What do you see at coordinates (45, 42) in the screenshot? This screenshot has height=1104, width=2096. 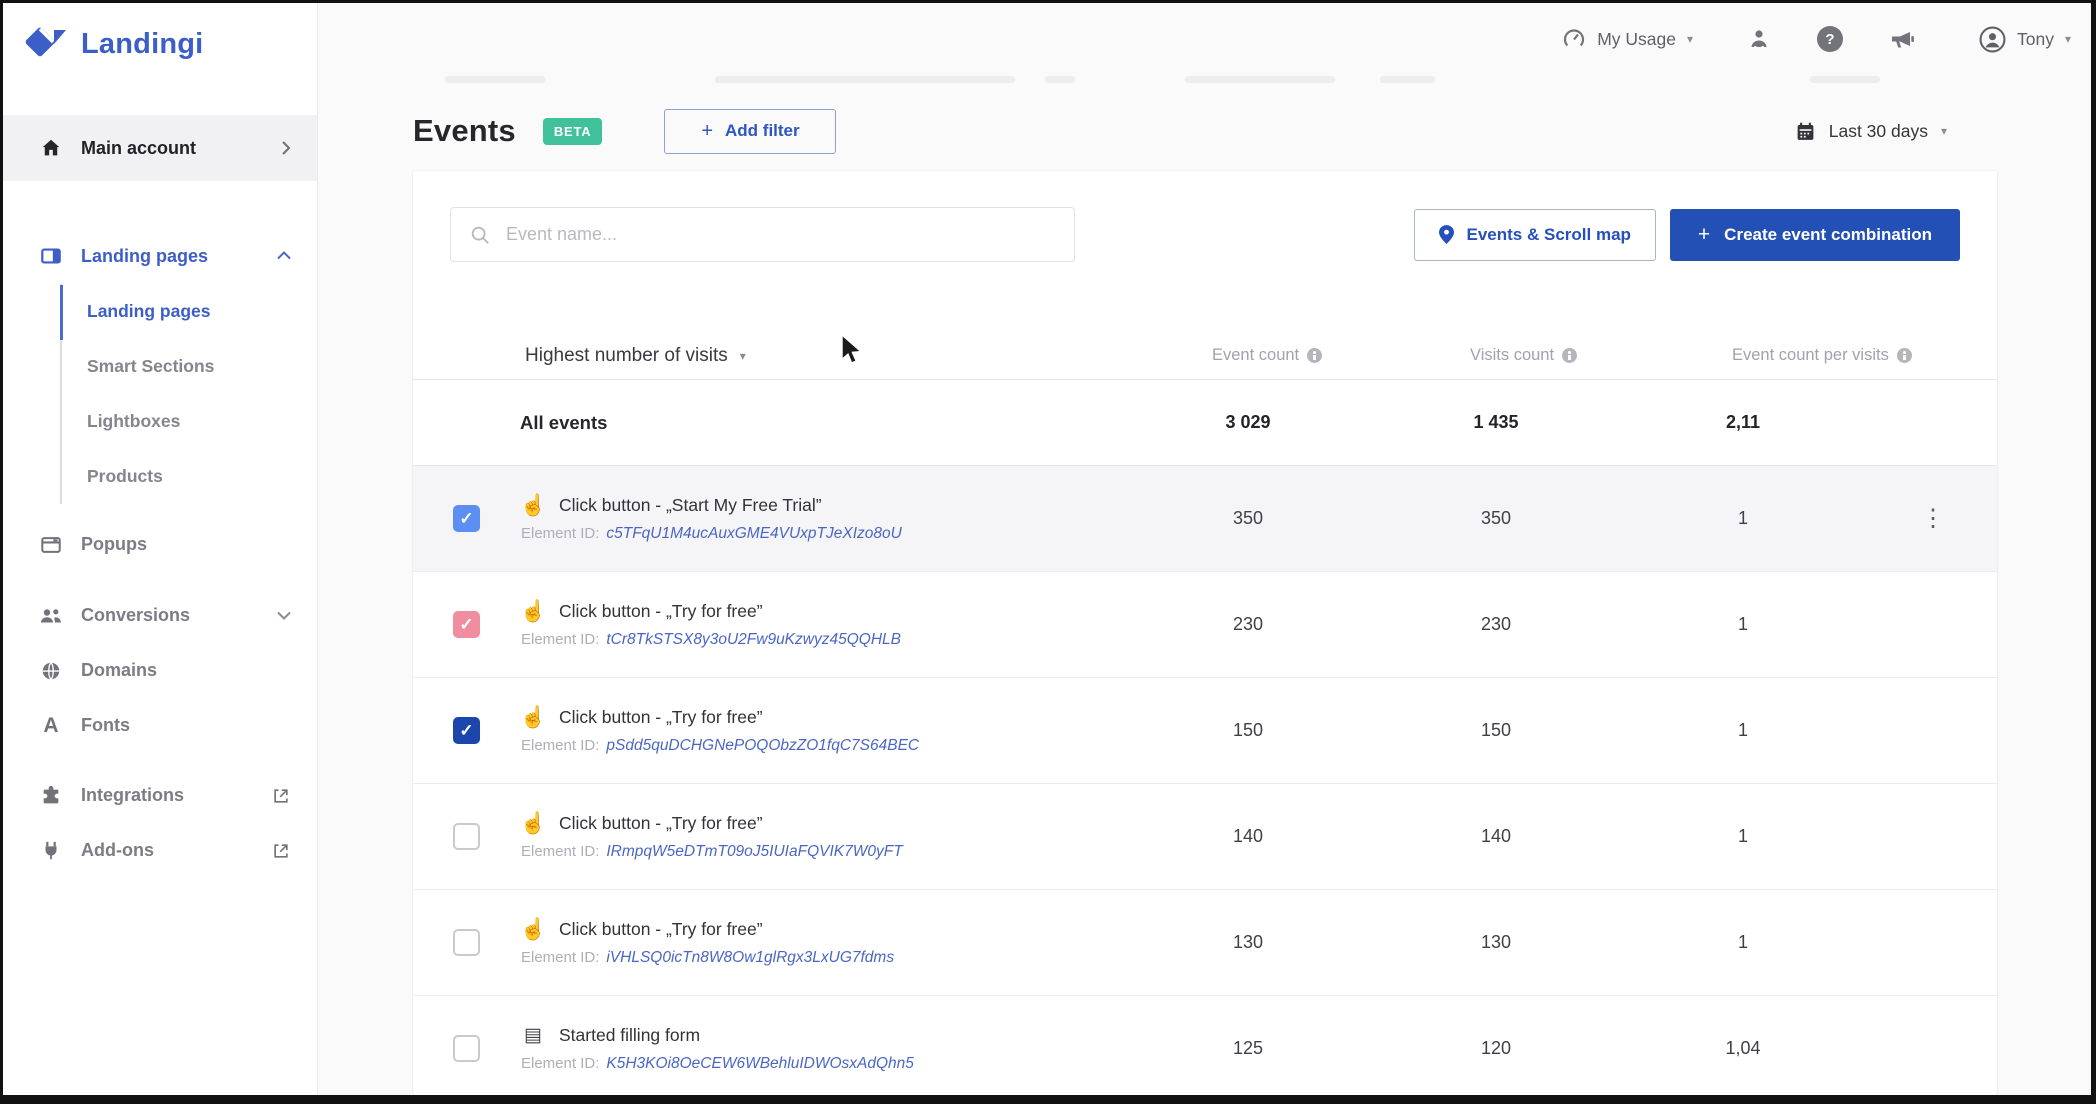 I see `landingi-logo-icon` at bounding box center [45, 42].